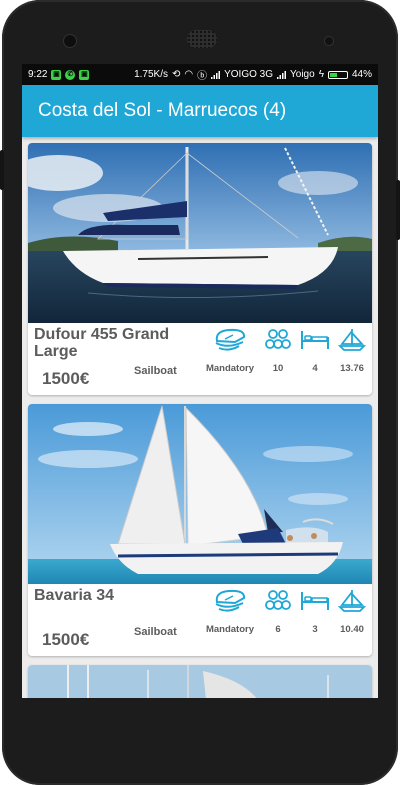 Image resolution: width=400 pixels, height=785 pixels. What do you see at coordinates (337, 74) in the screenshot?
I see `battery-icon` at bounding box center [337, 74].